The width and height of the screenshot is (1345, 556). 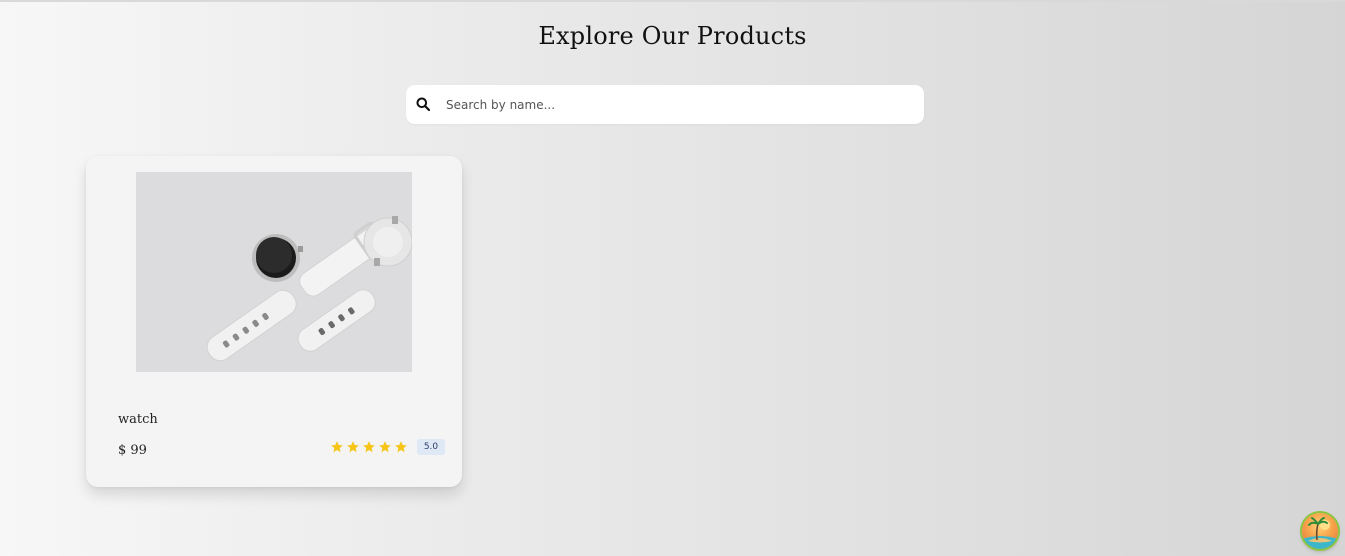 I want to click on product-image, so click(x=274, y=272).